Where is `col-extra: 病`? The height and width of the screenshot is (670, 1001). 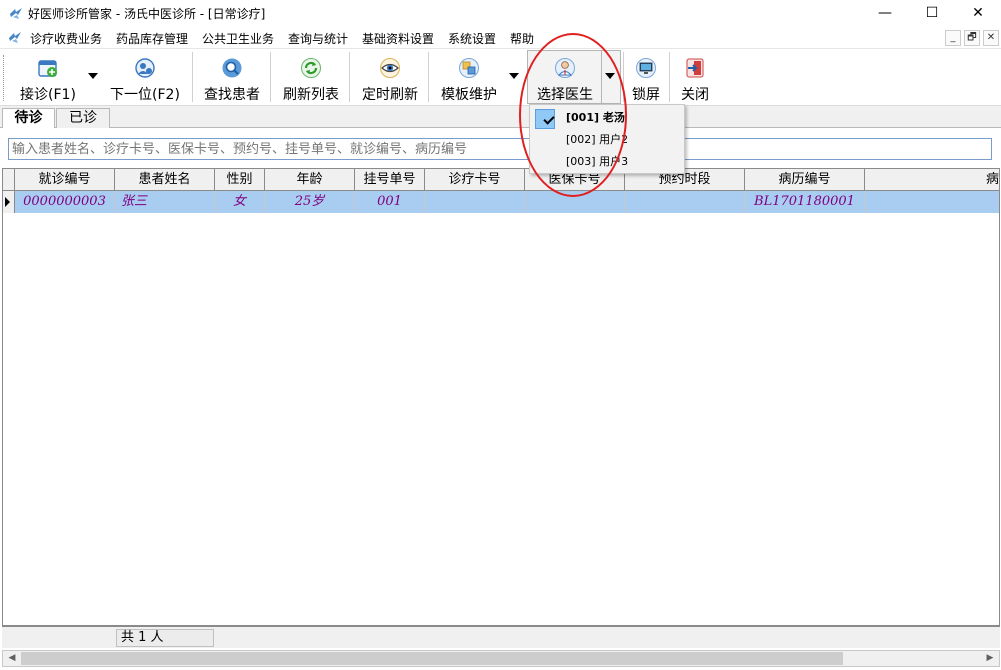
col-extra: 病 is located at coordinates (932, 179).